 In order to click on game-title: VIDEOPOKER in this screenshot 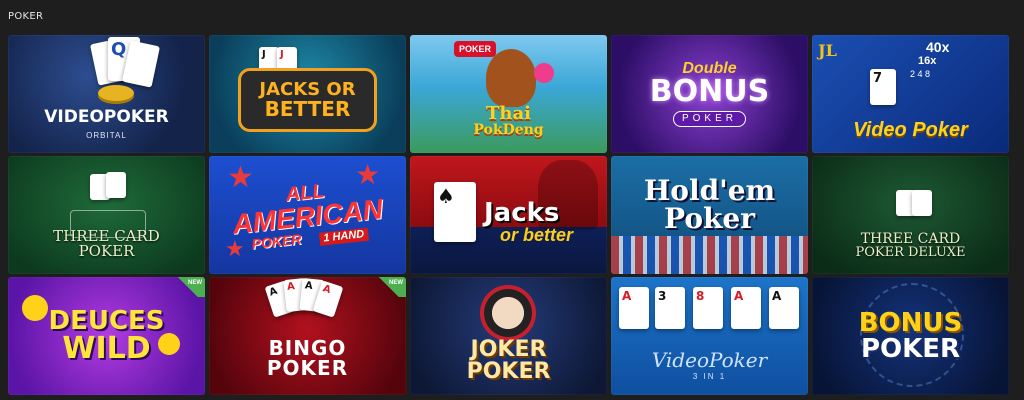, I will do `click(106, 116)`.